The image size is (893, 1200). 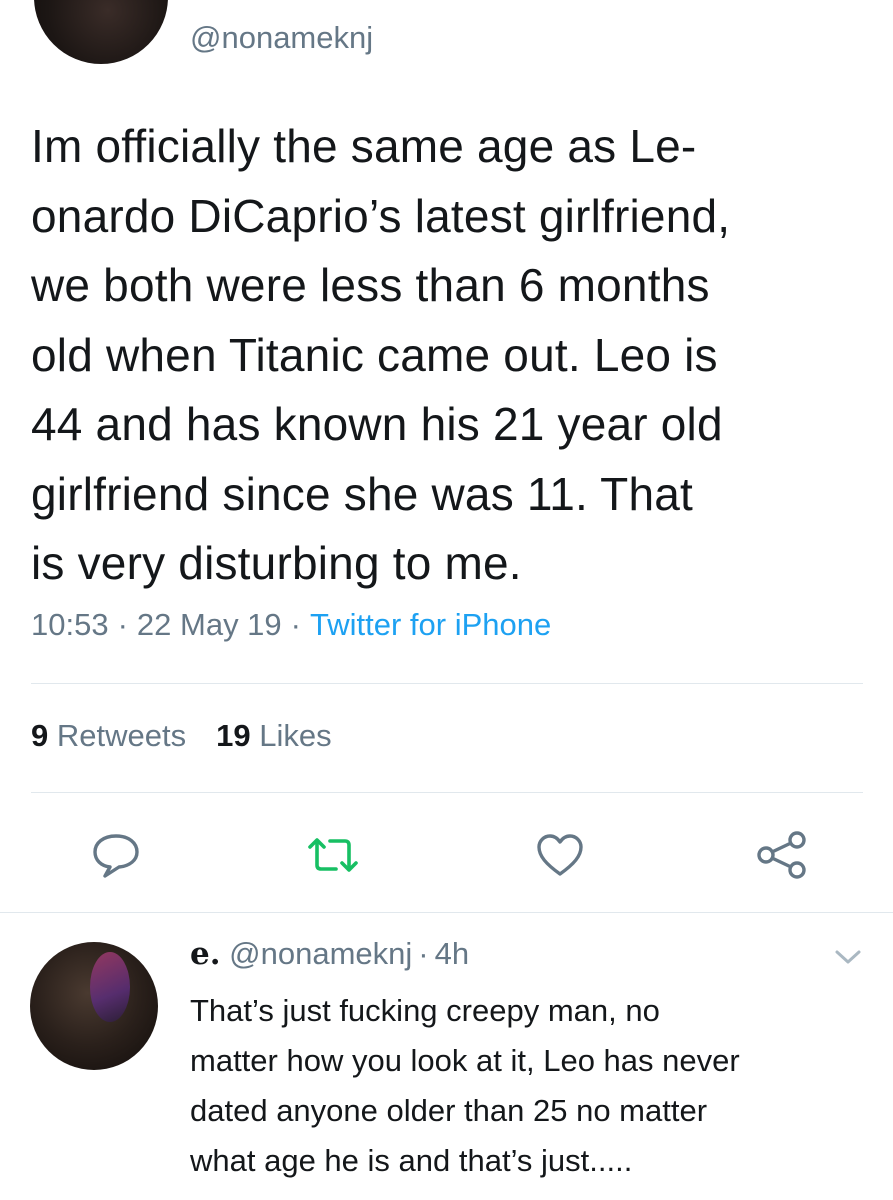 I want to click on share-button, so click(x=782, y=855).